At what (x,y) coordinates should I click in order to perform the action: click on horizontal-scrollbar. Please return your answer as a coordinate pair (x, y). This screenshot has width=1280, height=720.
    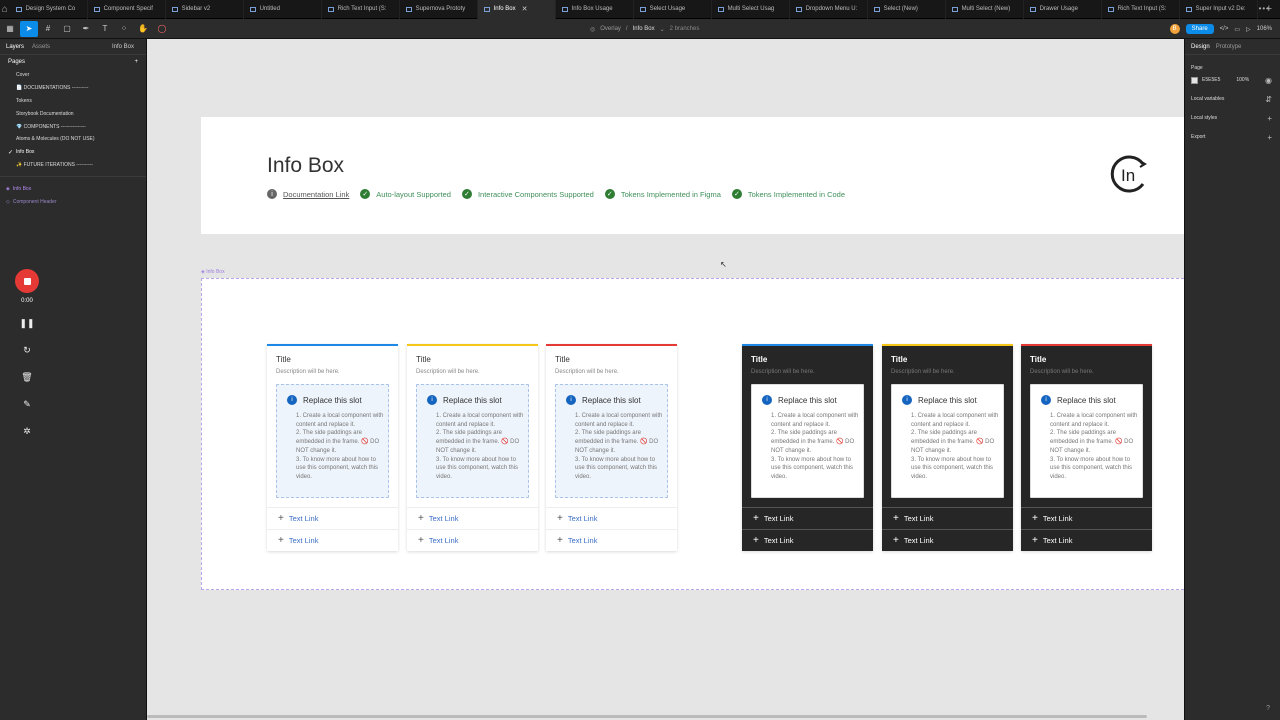
    Looking at the image, I should click on (647, 716).